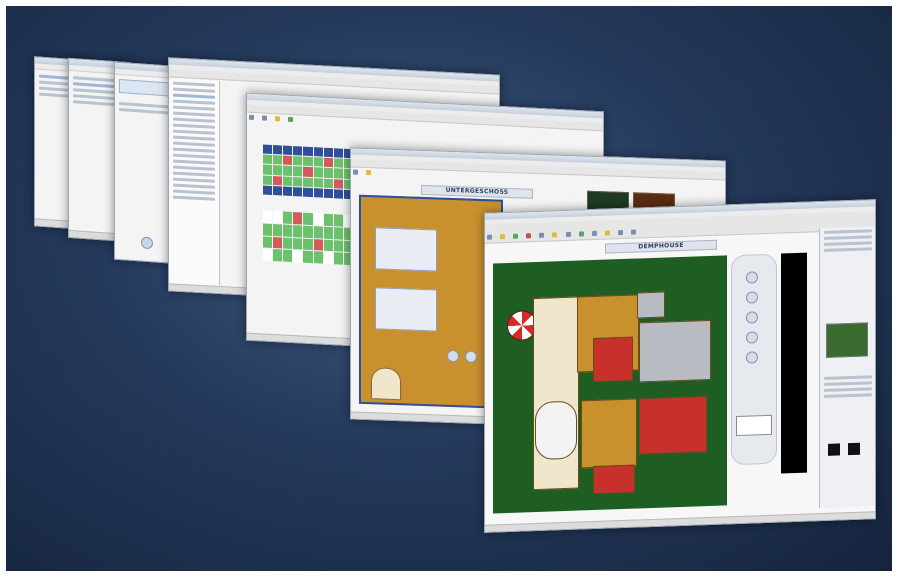  I want to click on tree-panel, so click(194, 183).